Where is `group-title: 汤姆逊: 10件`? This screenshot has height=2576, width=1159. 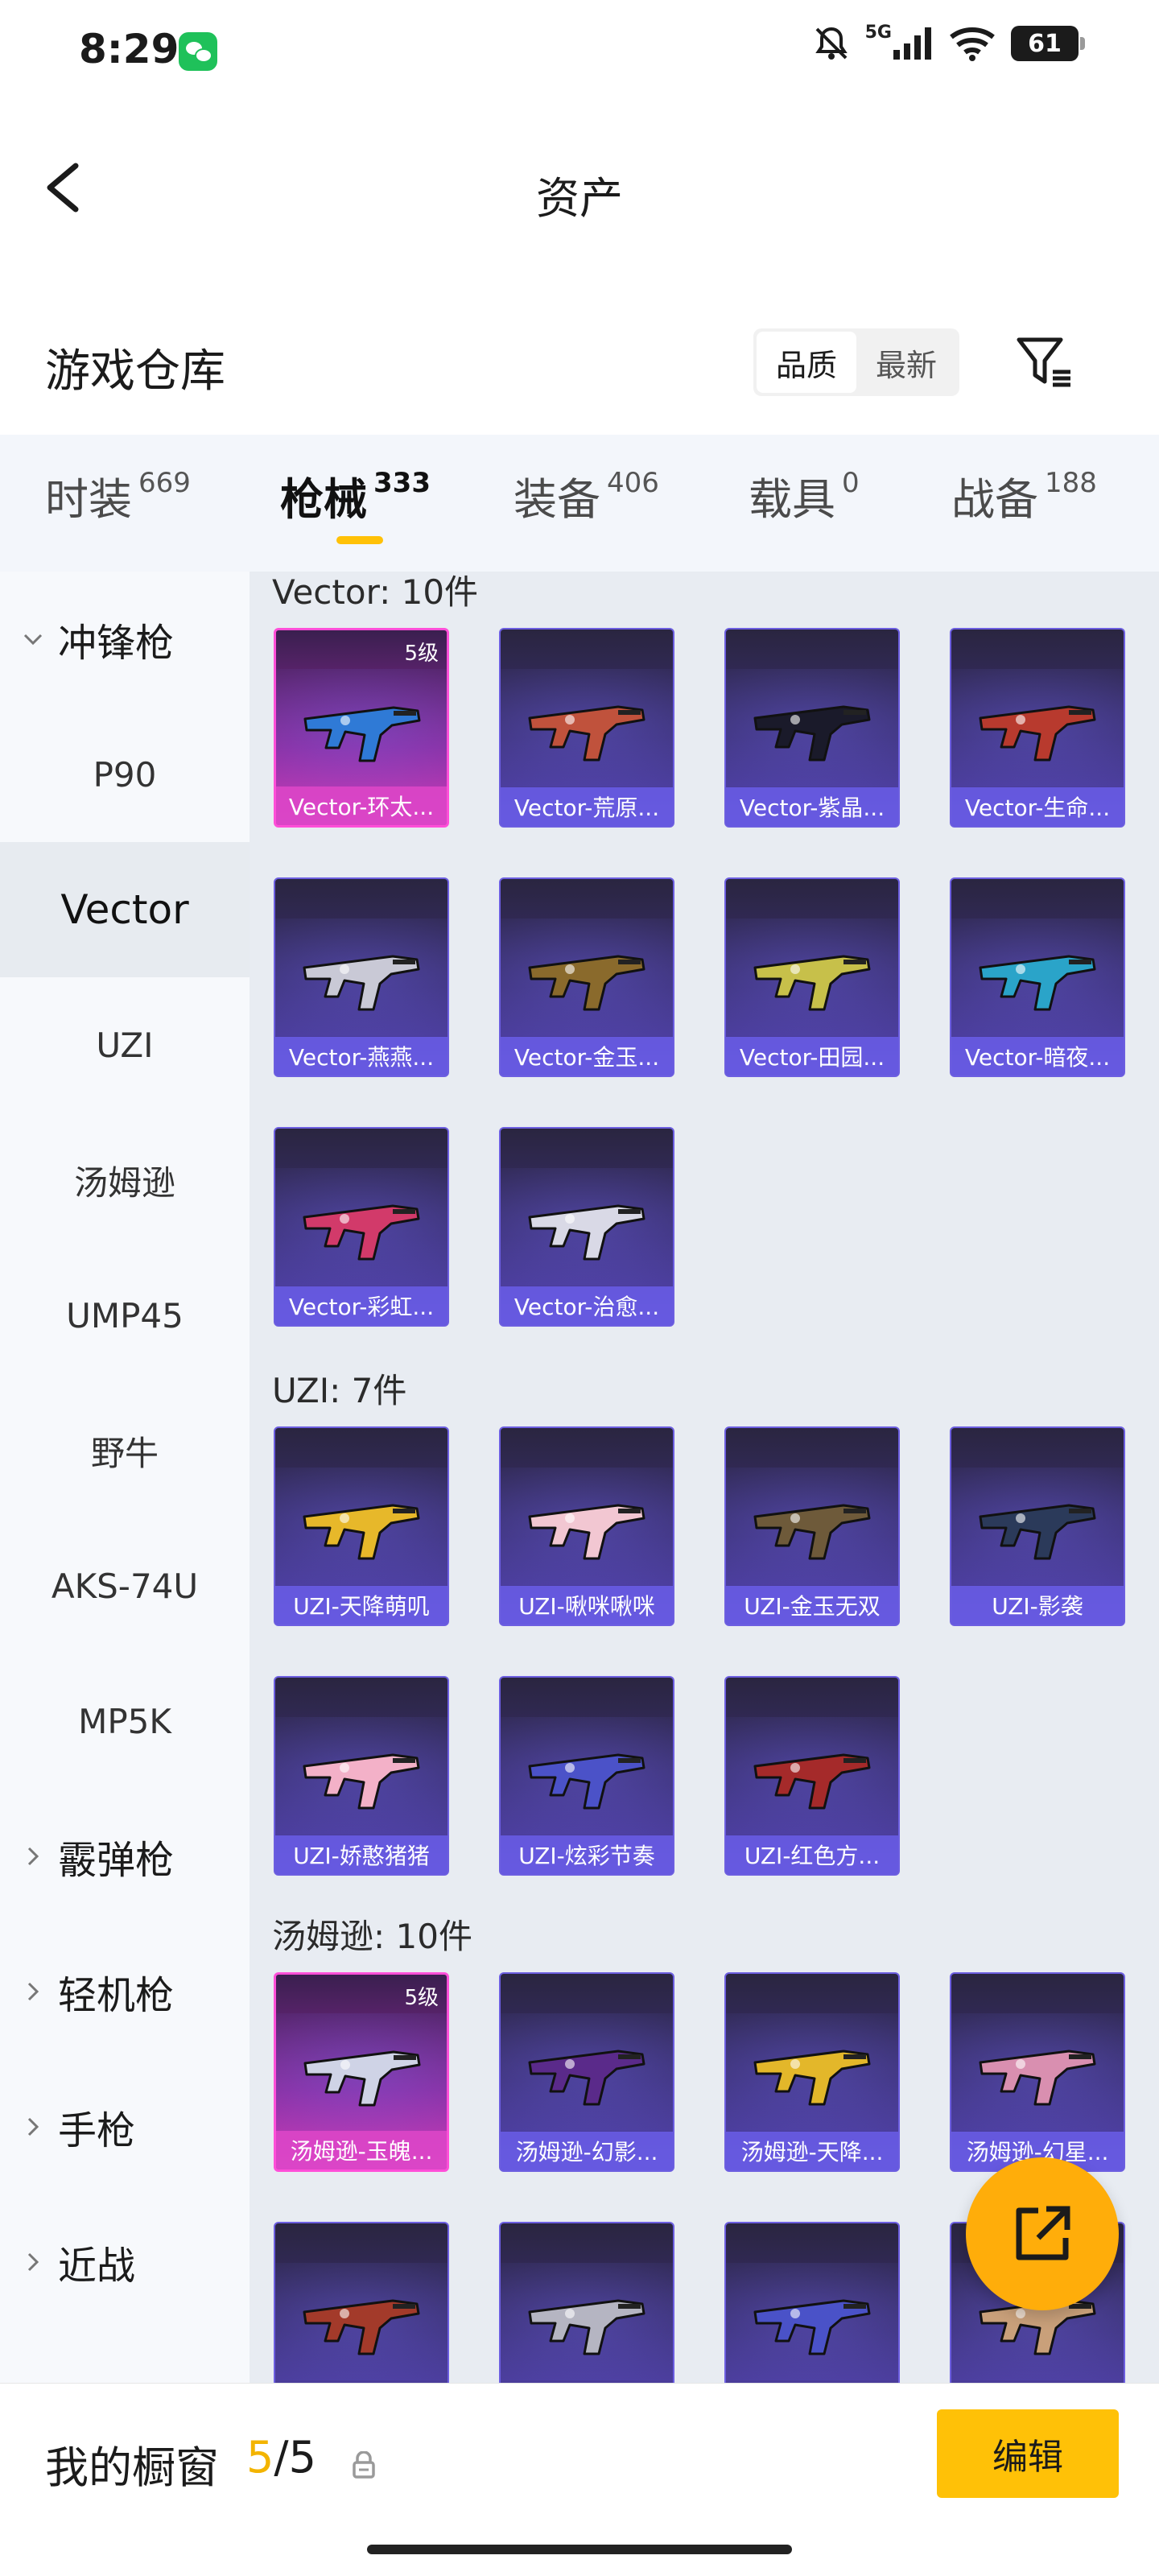 group-title: 汤姆逊: 10件 is located at coordinates (372, 1936).